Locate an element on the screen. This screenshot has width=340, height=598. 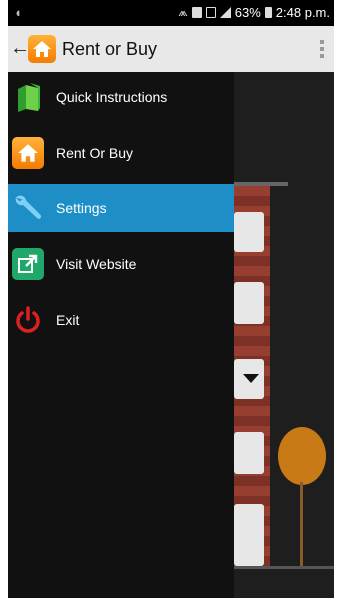
dropdown-box is located at coordinates (249, 379).